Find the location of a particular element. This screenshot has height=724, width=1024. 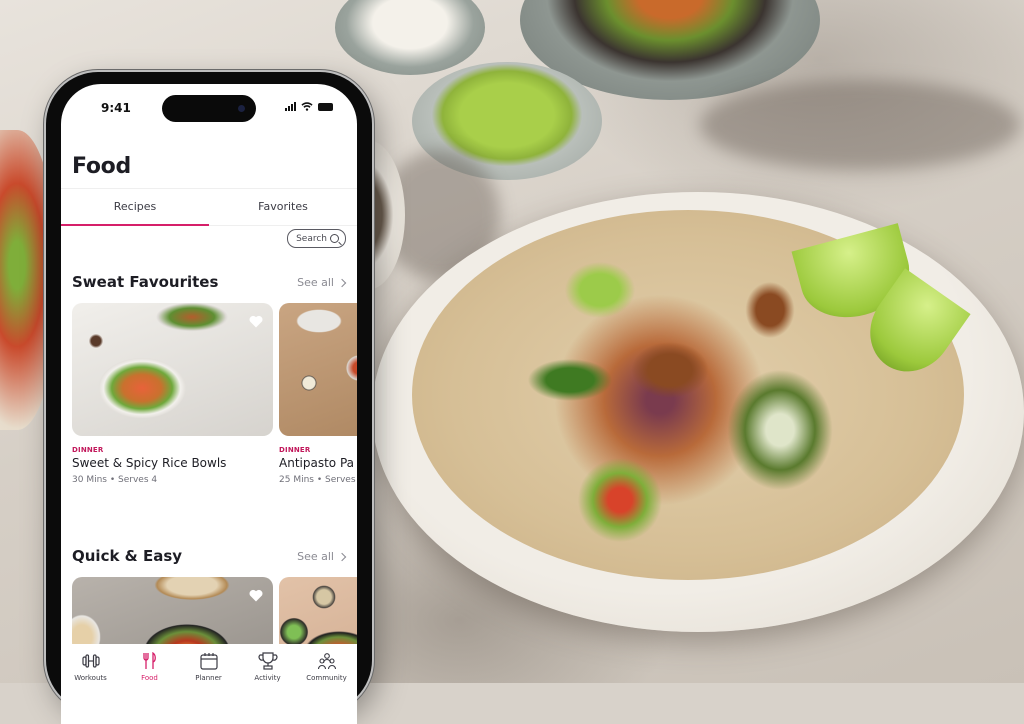

wifi-icon is located at coordinates (307, 106).